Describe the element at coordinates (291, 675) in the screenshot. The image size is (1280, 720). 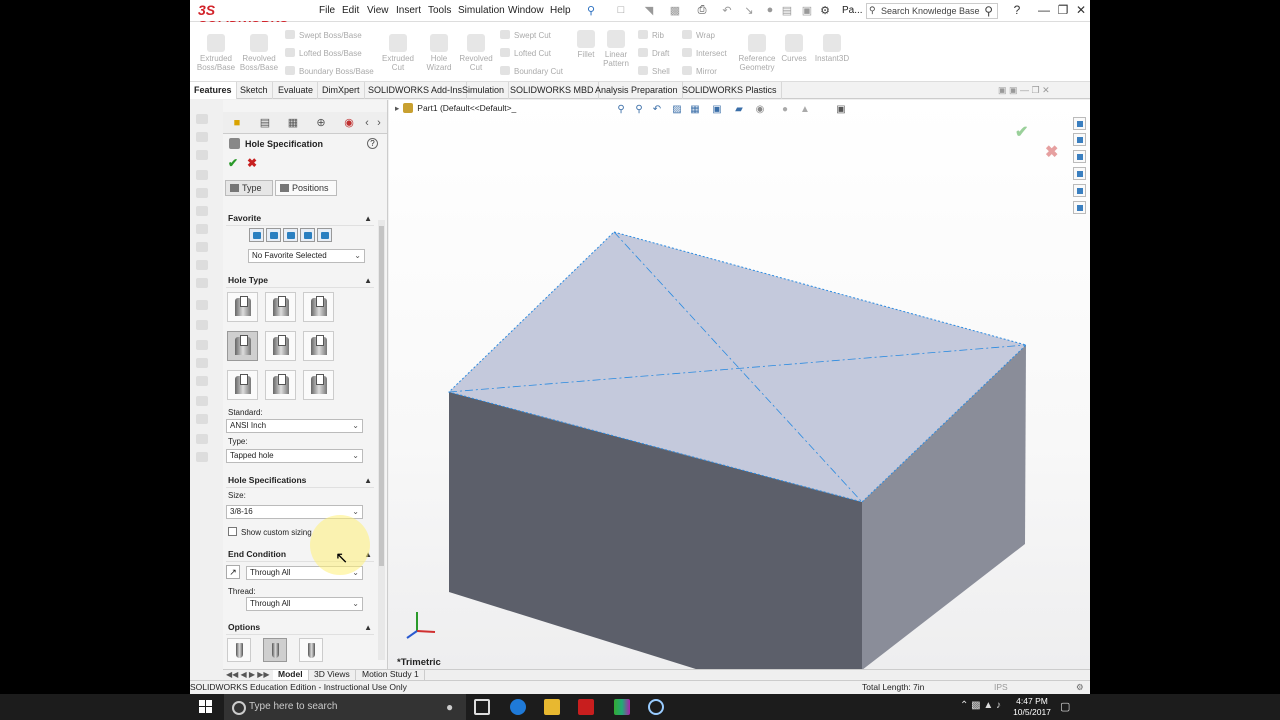
I see `tab-model: Model` at that location.